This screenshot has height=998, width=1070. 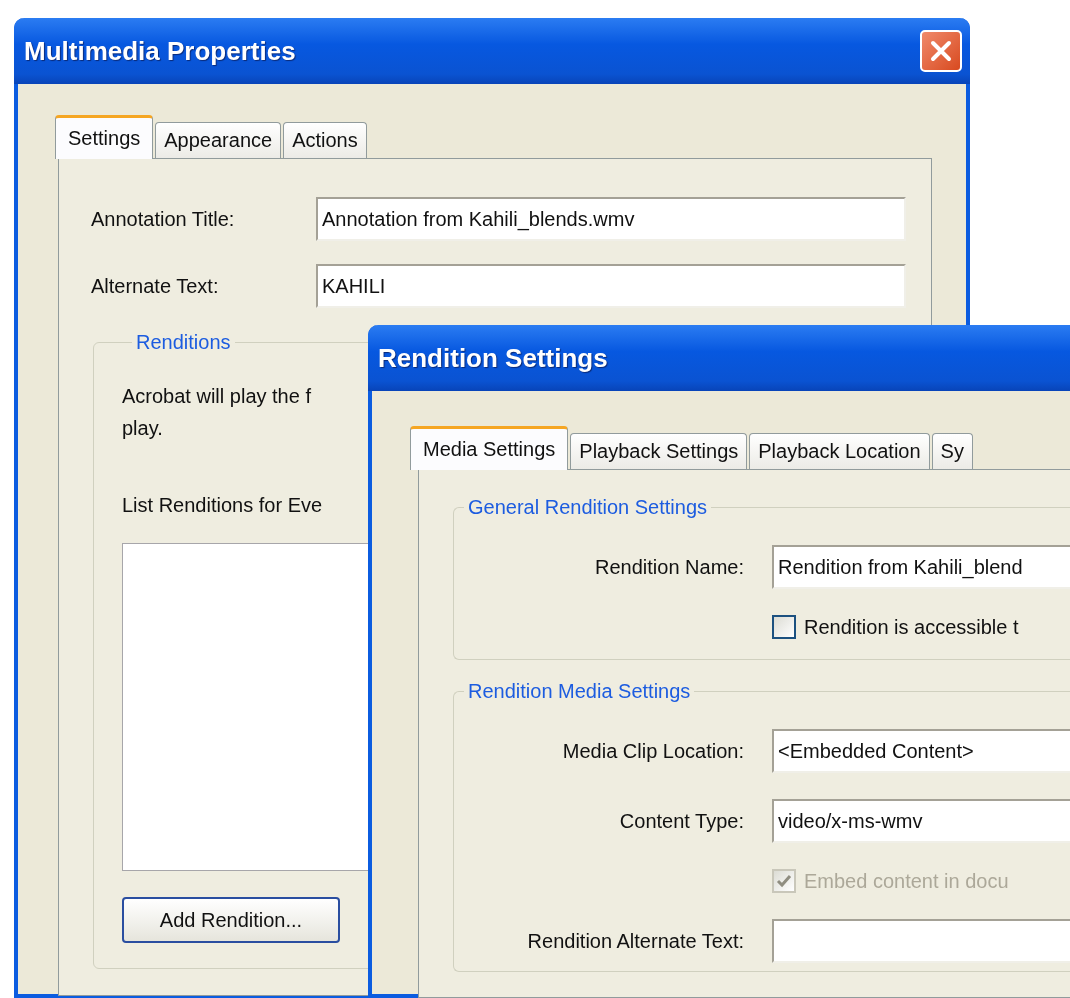 I want to click on checkbox-label: Embed content in docu, so click(x=906, y=881).